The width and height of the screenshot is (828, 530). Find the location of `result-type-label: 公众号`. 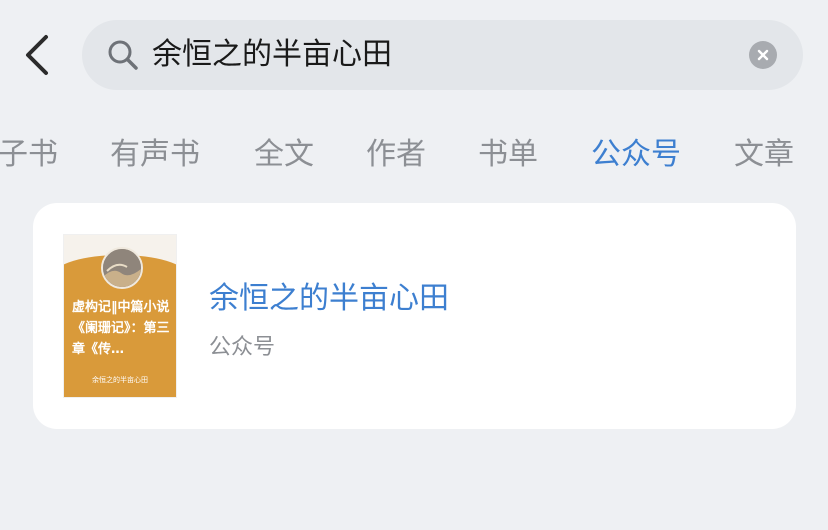

result-type-label: 公众号 is located at coordinates (242, 347).